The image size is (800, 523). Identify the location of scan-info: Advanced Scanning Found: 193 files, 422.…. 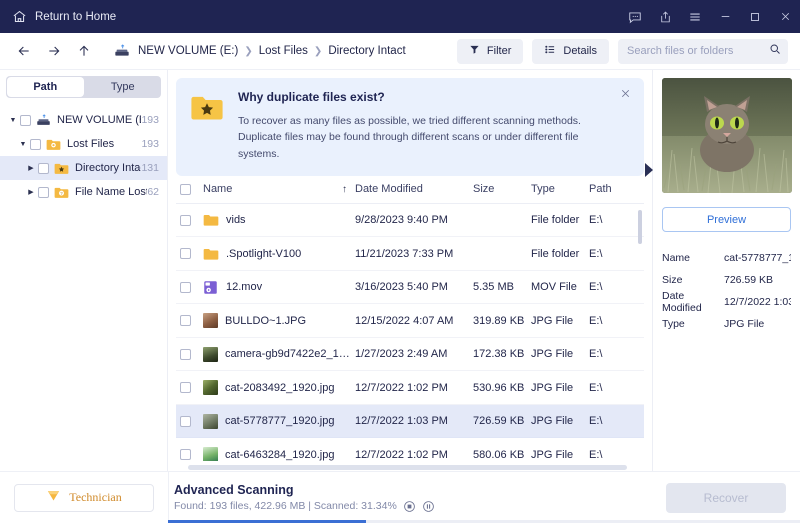
(304, 498).